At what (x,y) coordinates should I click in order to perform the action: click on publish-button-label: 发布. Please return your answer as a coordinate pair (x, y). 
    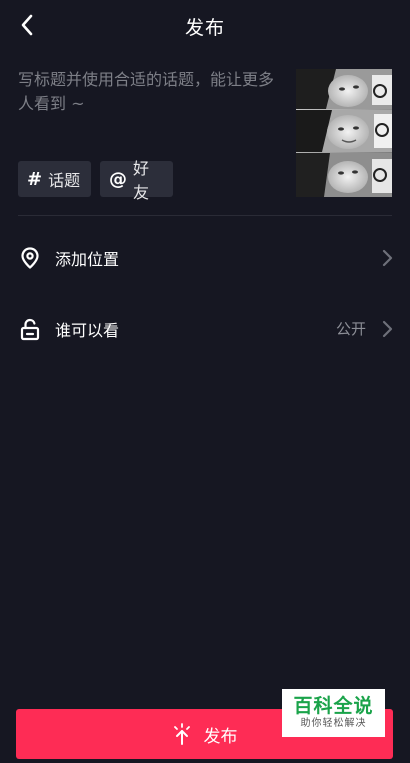
    Looking at the image, I should click on (220, 736).